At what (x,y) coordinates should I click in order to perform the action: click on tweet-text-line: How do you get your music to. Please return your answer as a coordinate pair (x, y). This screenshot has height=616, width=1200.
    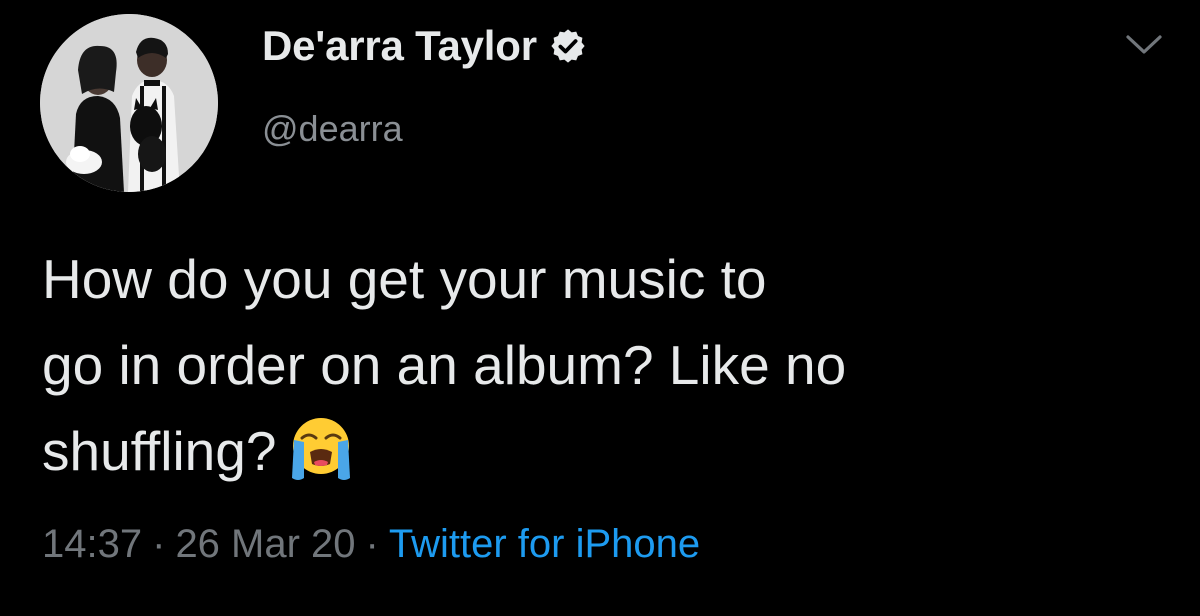
    Looking at the image, I should click on (404, 279).